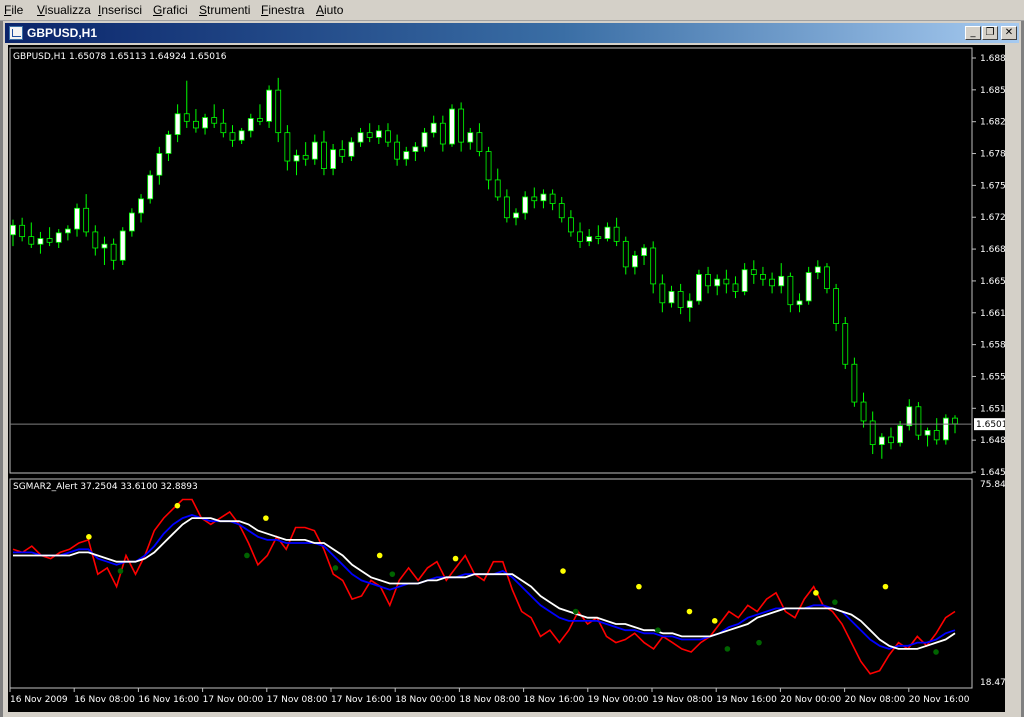 The image size is (1024, 717). I want to click on menu-visualizza: Visualizza, so click(64, 10).